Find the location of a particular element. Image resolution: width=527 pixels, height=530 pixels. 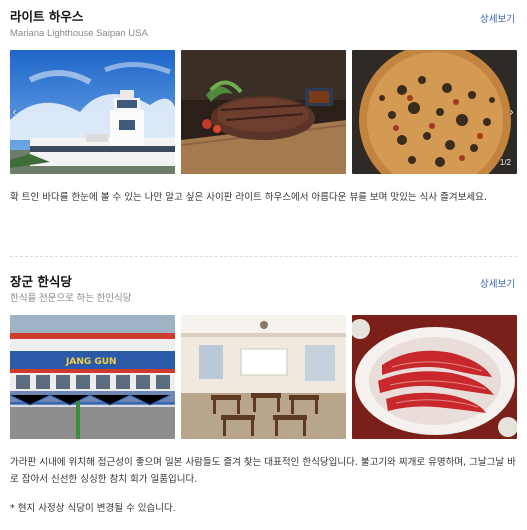

section-title: 라이트 하우스 is located at coordinates (47, 16).